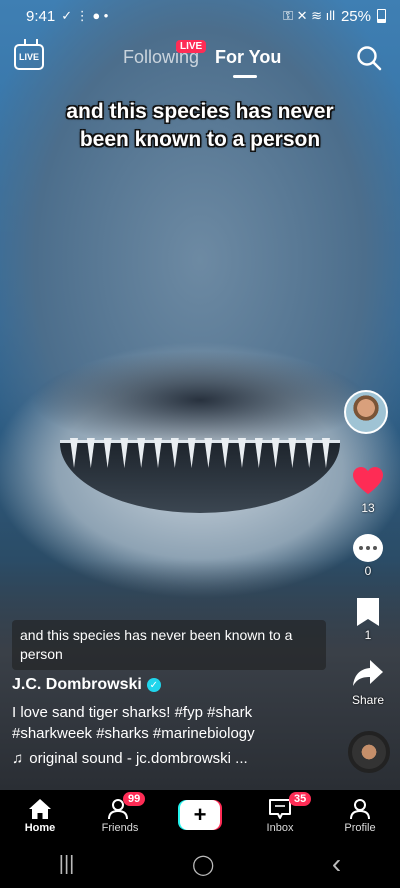  I want to click on top-nav: LIVE Following LIVE For You, so click(200, 60).